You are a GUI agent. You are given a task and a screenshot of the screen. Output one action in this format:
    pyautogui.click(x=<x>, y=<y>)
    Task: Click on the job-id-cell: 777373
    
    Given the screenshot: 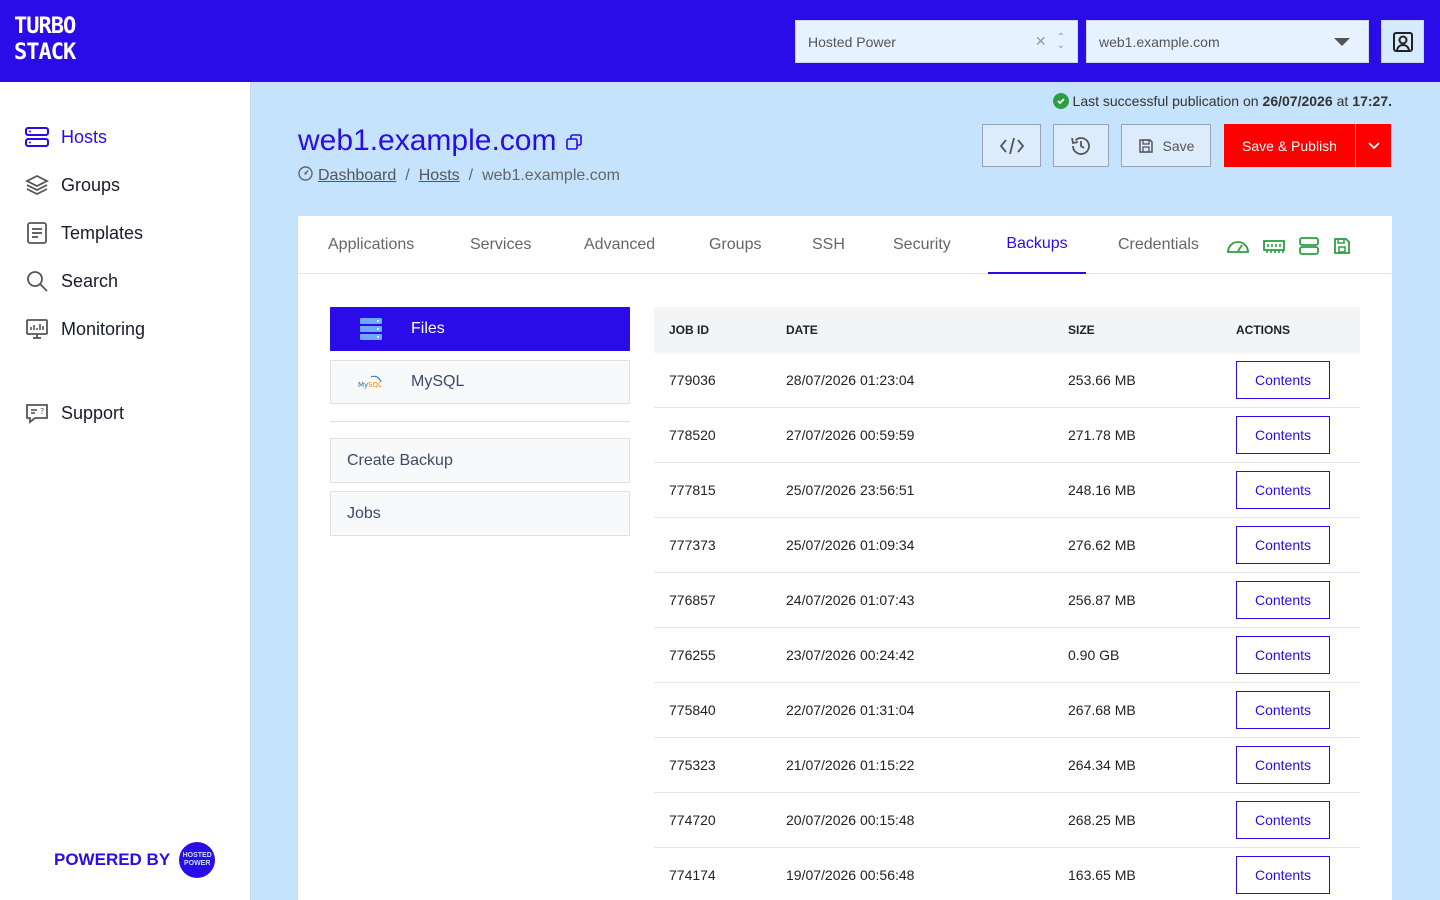 What is the action you would take?
    pyautogui.click(x=692, y=545)
    